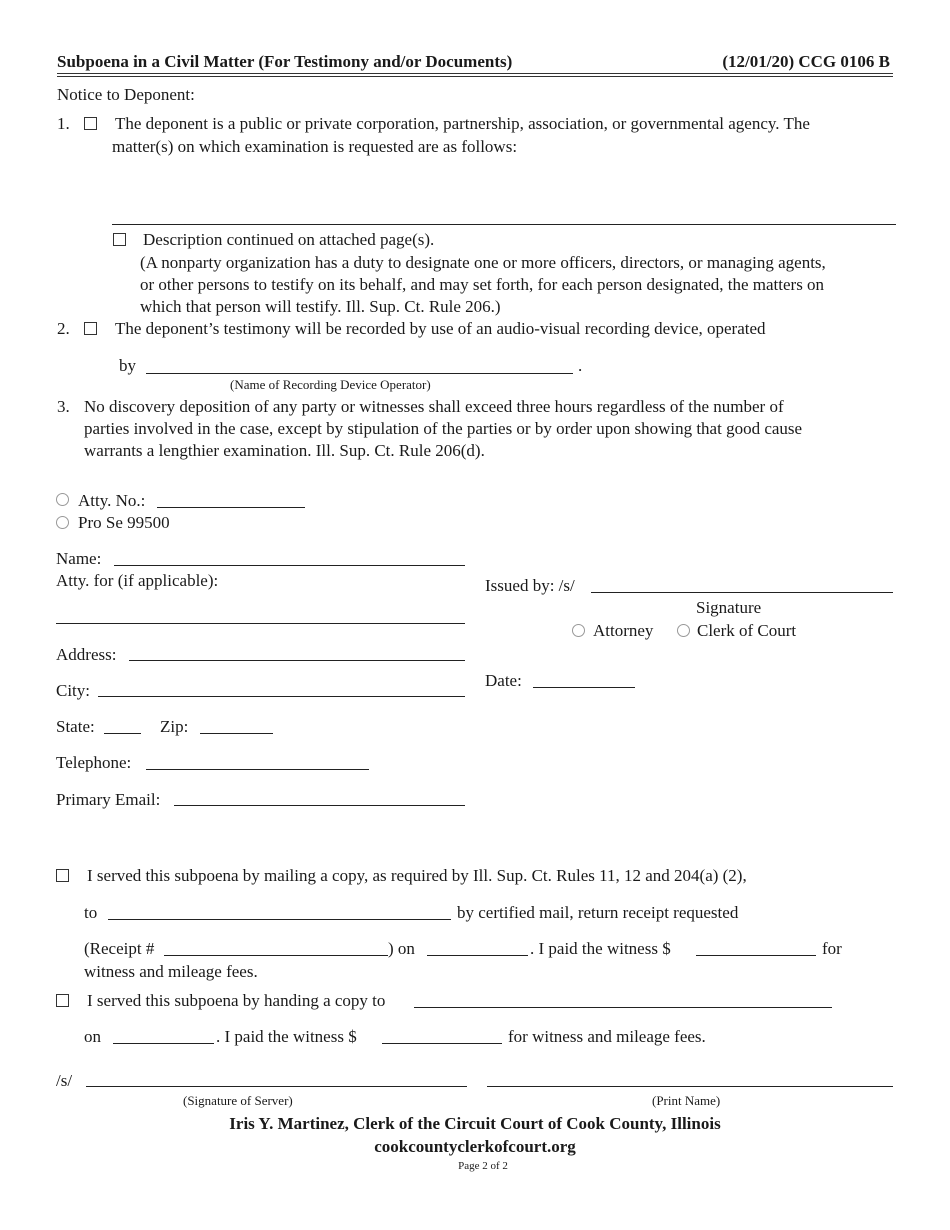 This screenshot has height=1230, width=950. I want to click on server-sig-caption: (Signature of Server), so click(238, 1100).